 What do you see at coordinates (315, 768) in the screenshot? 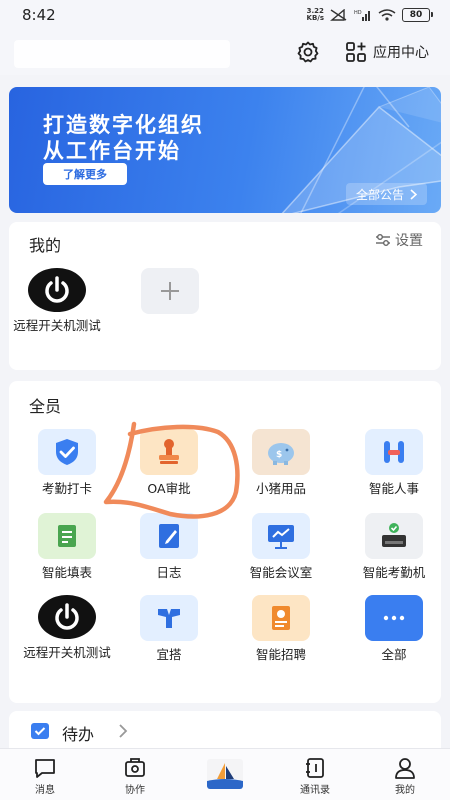
I see `contacts-icon` at bounding box center [315, 768].